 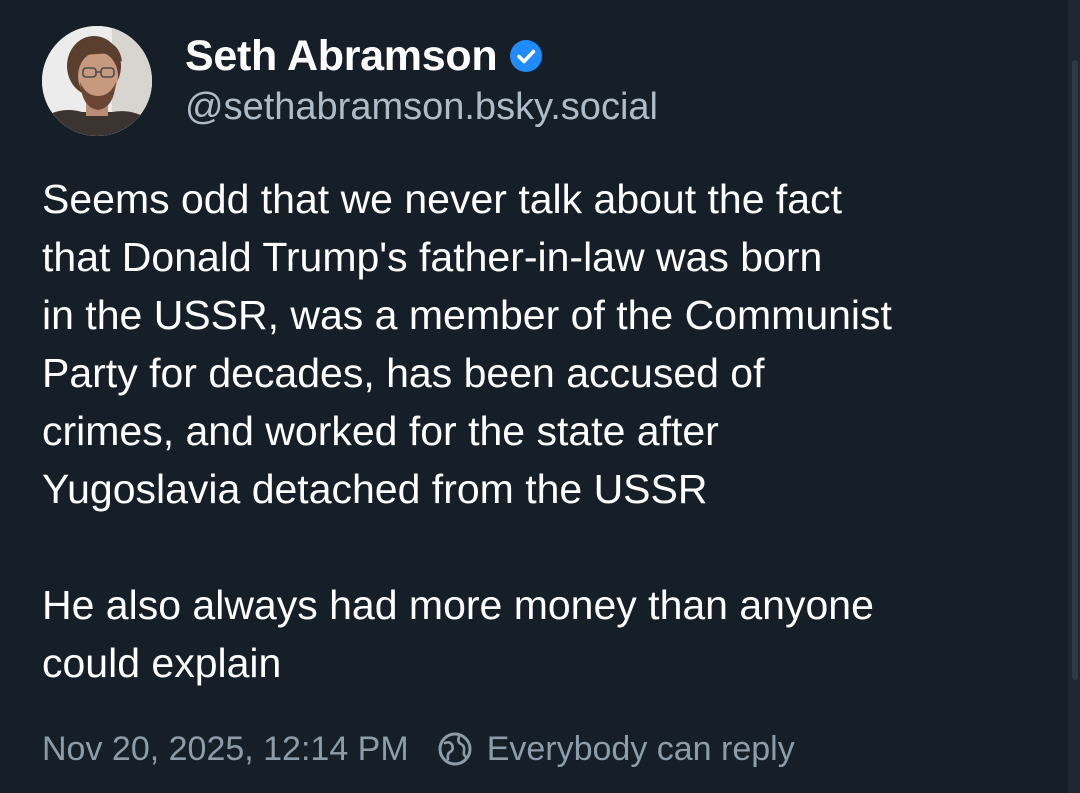 I want to click on verified-checkmark-icon, so click(x=526, y=56).